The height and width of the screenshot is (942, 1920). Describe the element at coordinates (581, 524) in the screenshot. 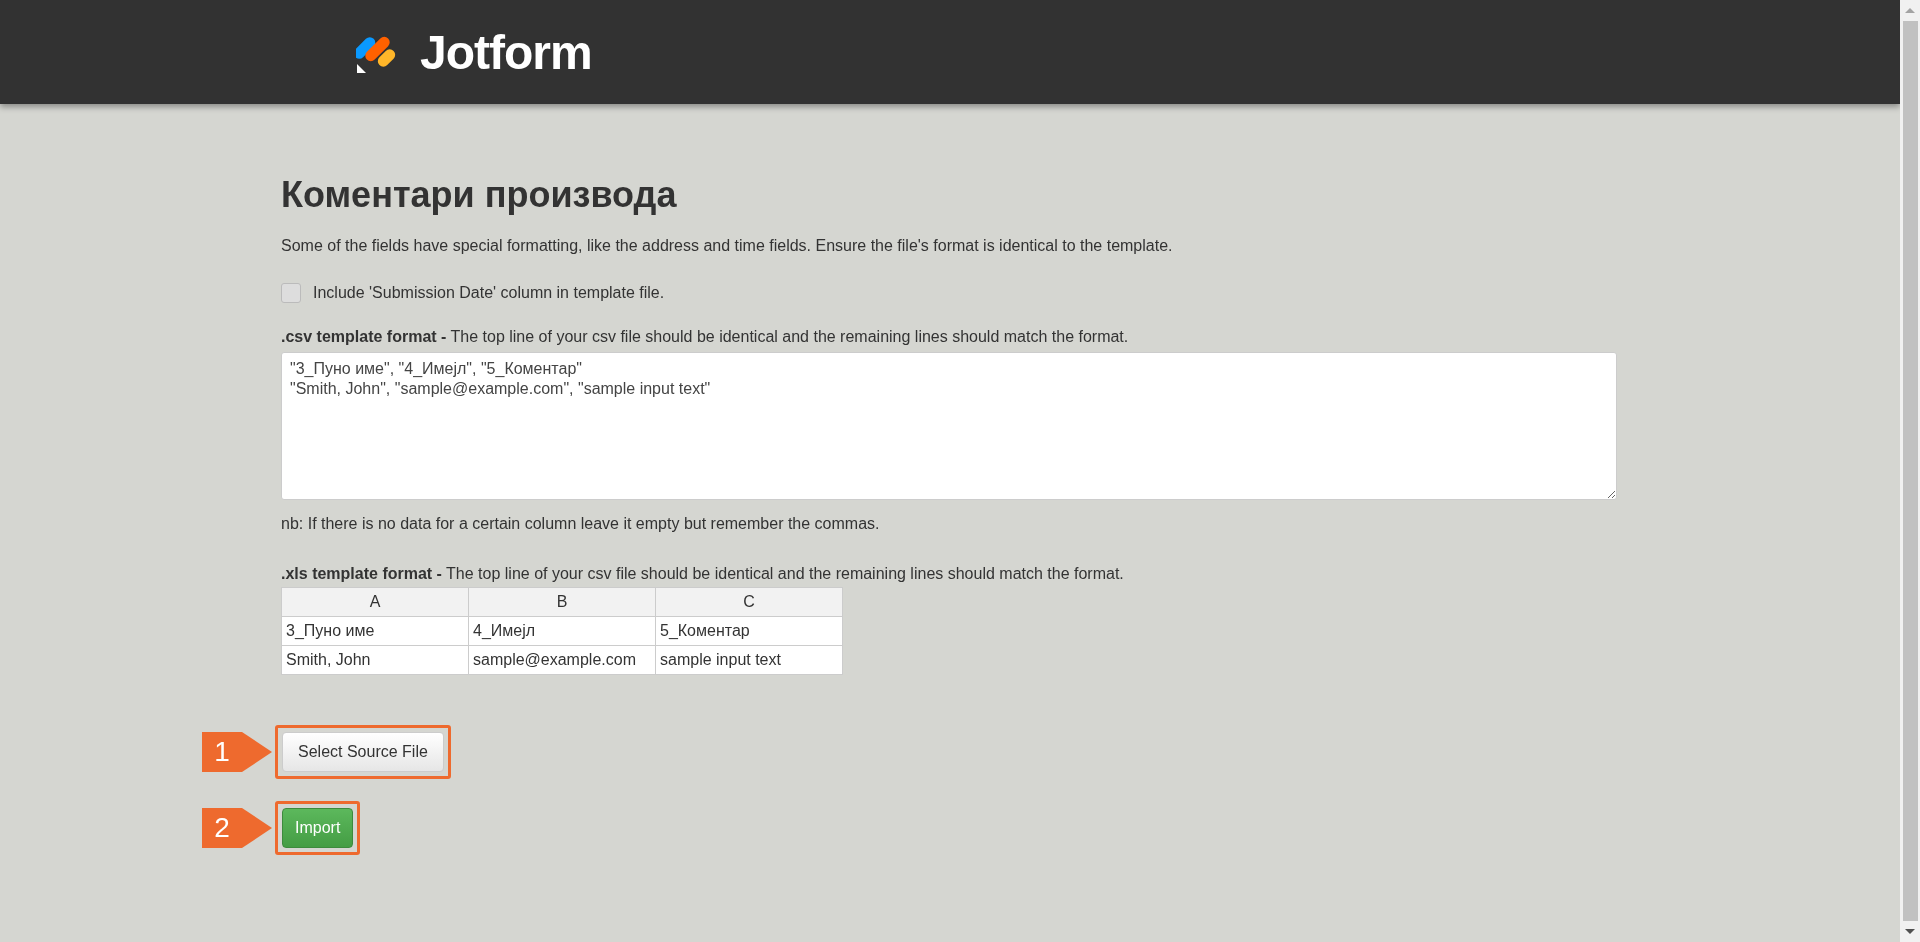

I see `note-text: nb: If there is no data for a certain column leave it empty but remember the commas.` at that location.